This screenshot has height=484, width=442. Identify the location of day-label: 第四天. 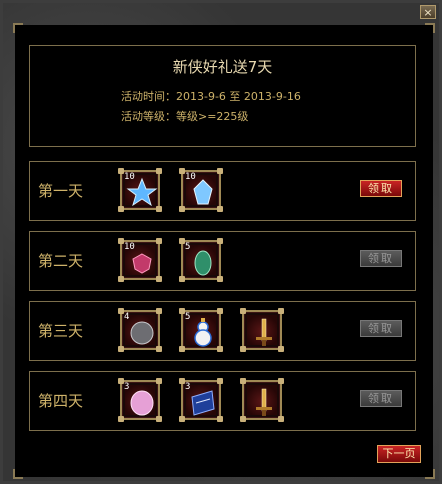
(61, 401).